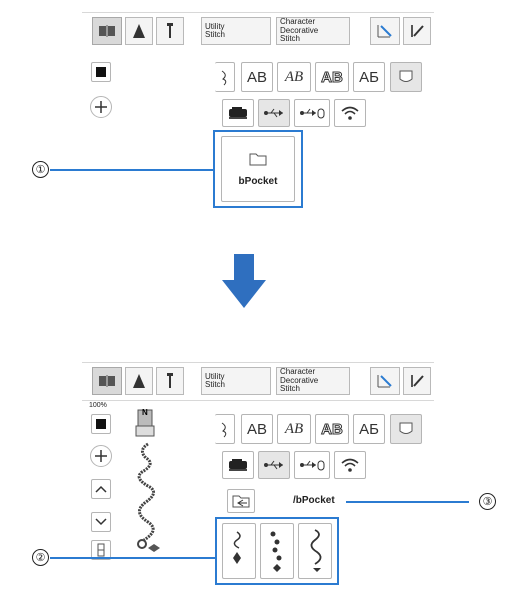  Describe the element at coordinates (145, 423) in the screenshot. I see `presser-foot-preview: N` at that location.